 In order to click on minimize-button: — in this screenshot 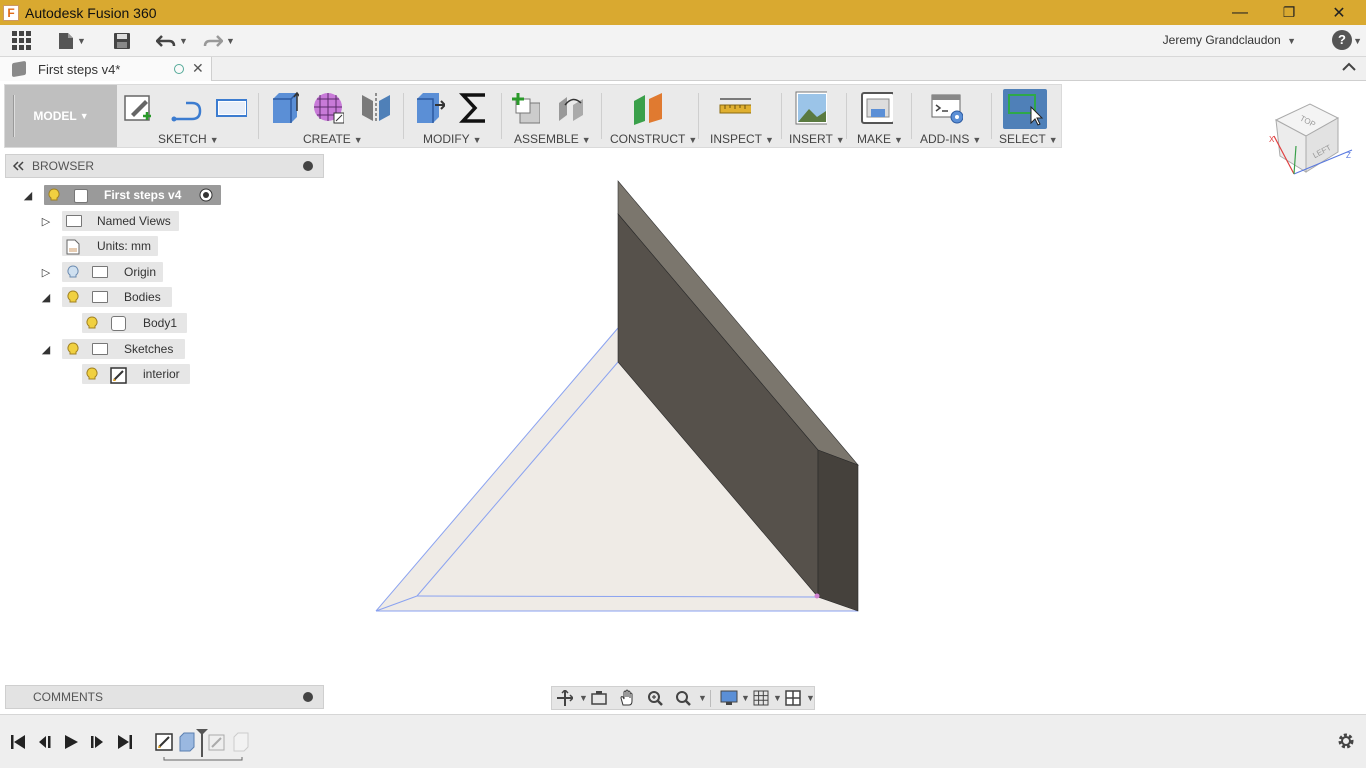, I will do `click(1240, 12)`.